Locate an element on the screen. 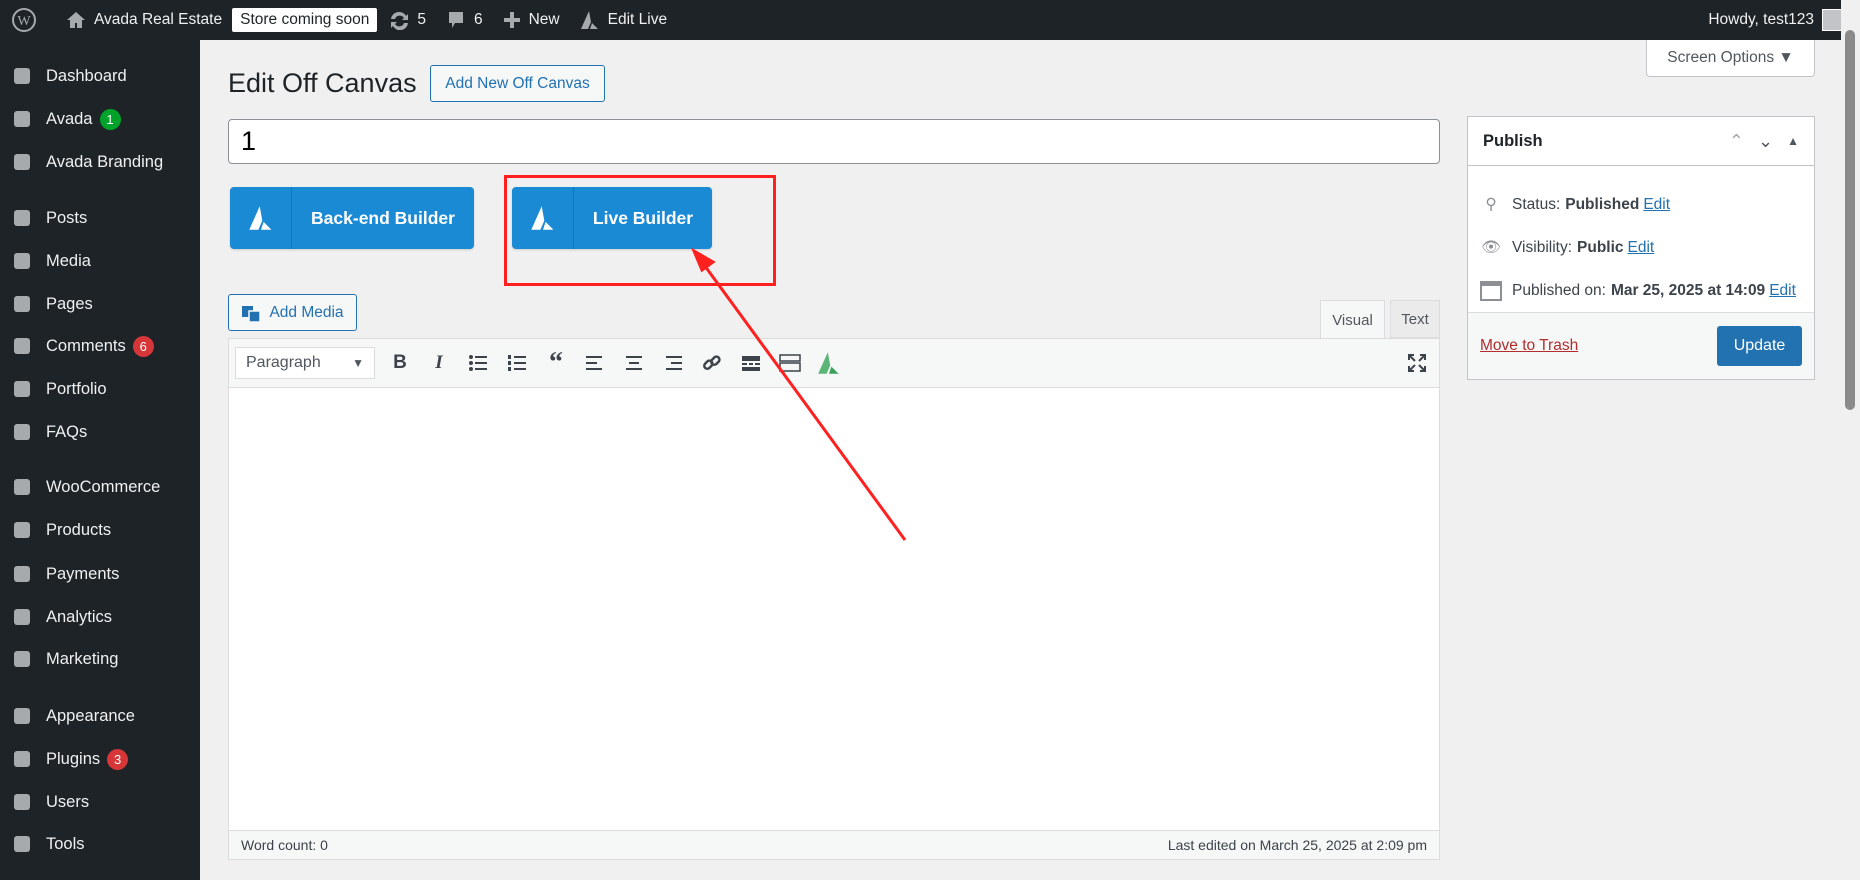  annotation-arrow is located at coordinates (798, 394).